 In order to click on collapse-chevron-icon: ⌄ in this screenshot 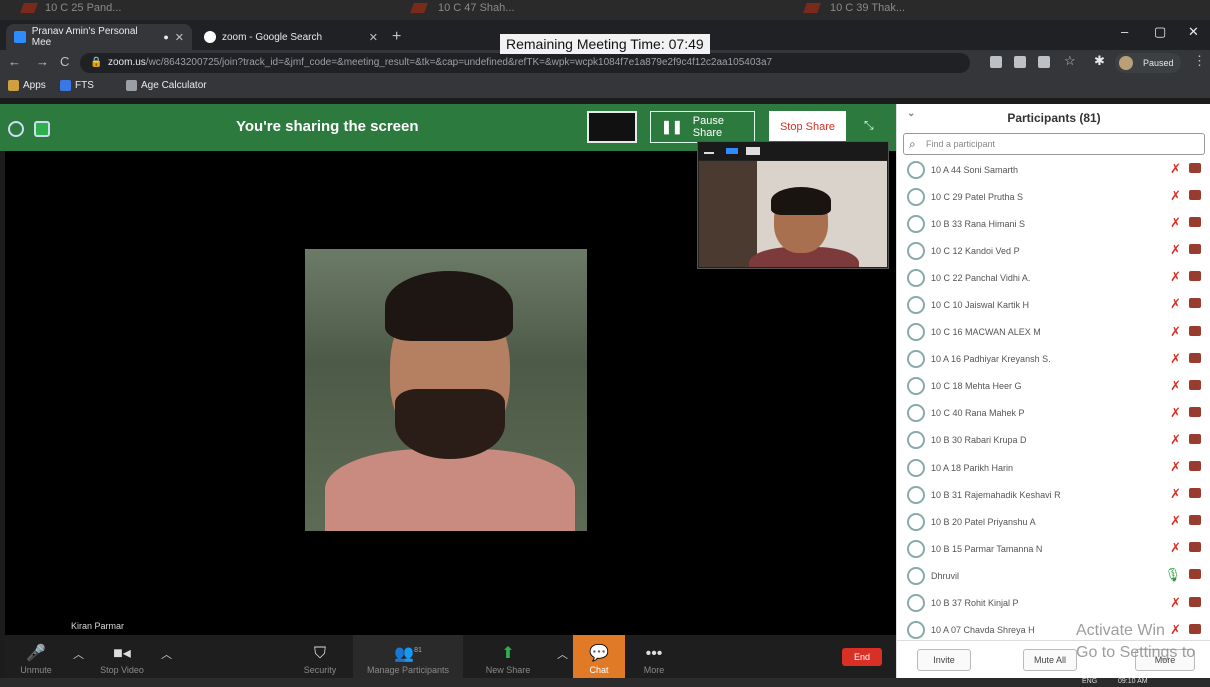, I will do `click(911, 113)`.